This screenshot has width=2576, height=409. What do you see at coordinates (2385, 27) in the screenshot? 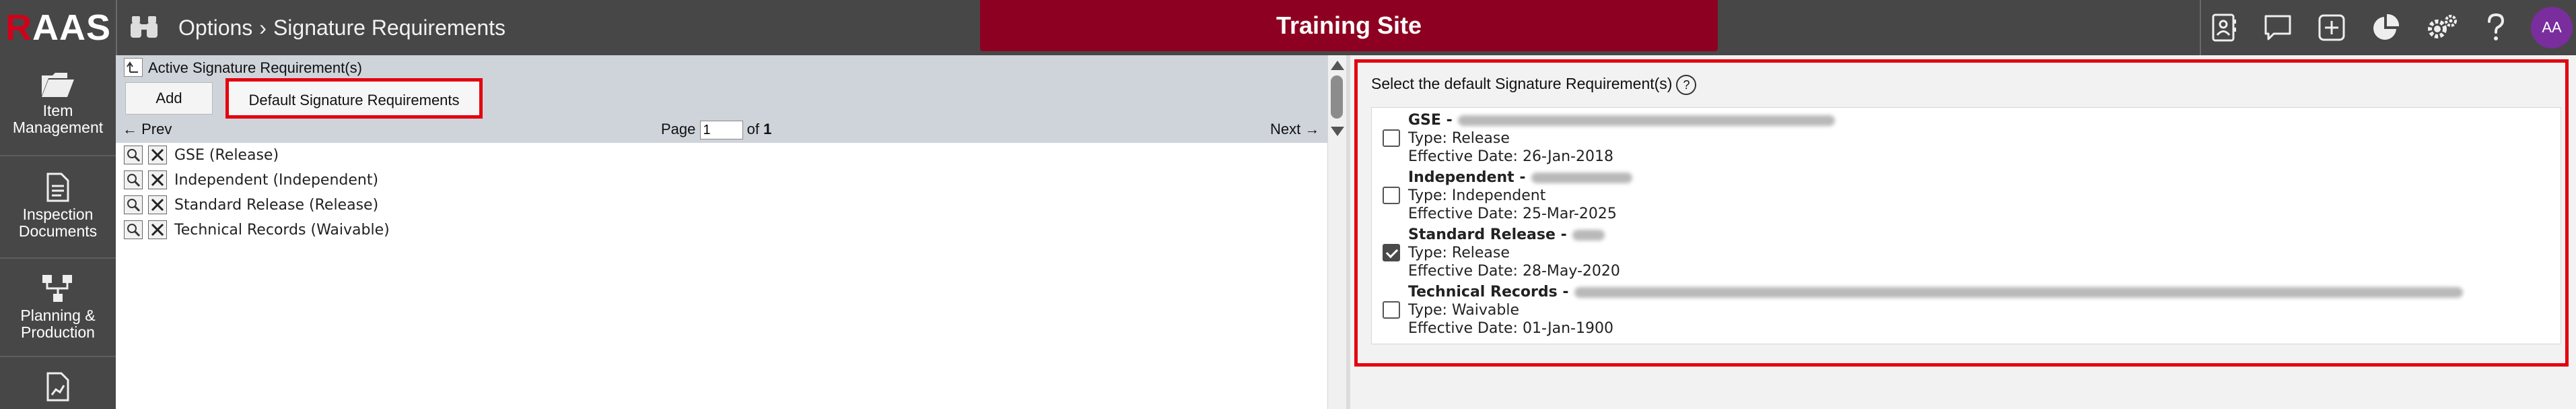
I see `pie-chart-icon` at bounding box center [2385, 27].